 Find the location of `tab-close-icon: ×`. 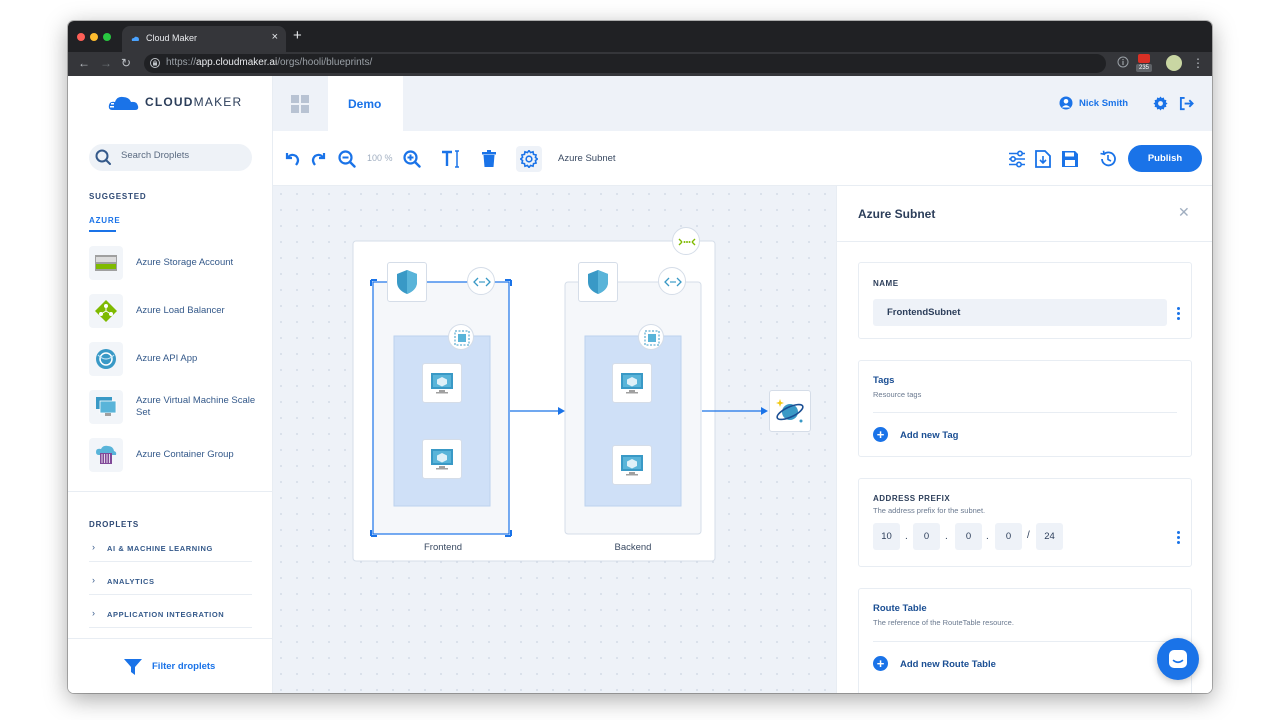

tab-close-icon: × is located at coordinates (275, 37).